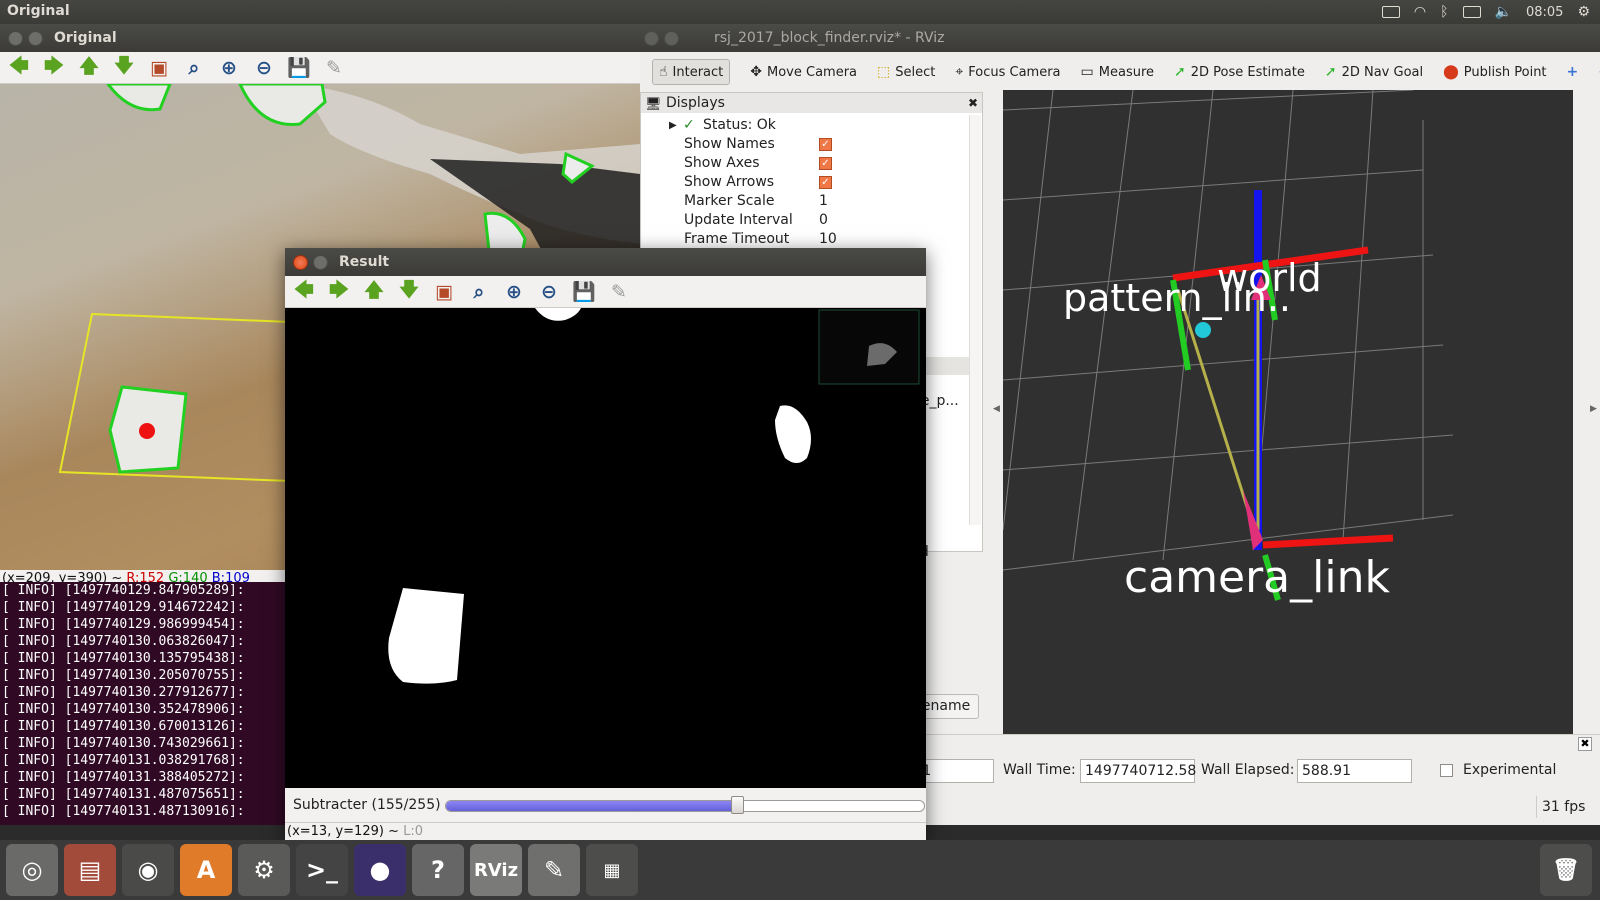 This screenshot has height=900, width=1600. What do you see at coordinates (1203, 330) in the screenshot?
I see `pattern-marker` at bounding box center [1203, 330].